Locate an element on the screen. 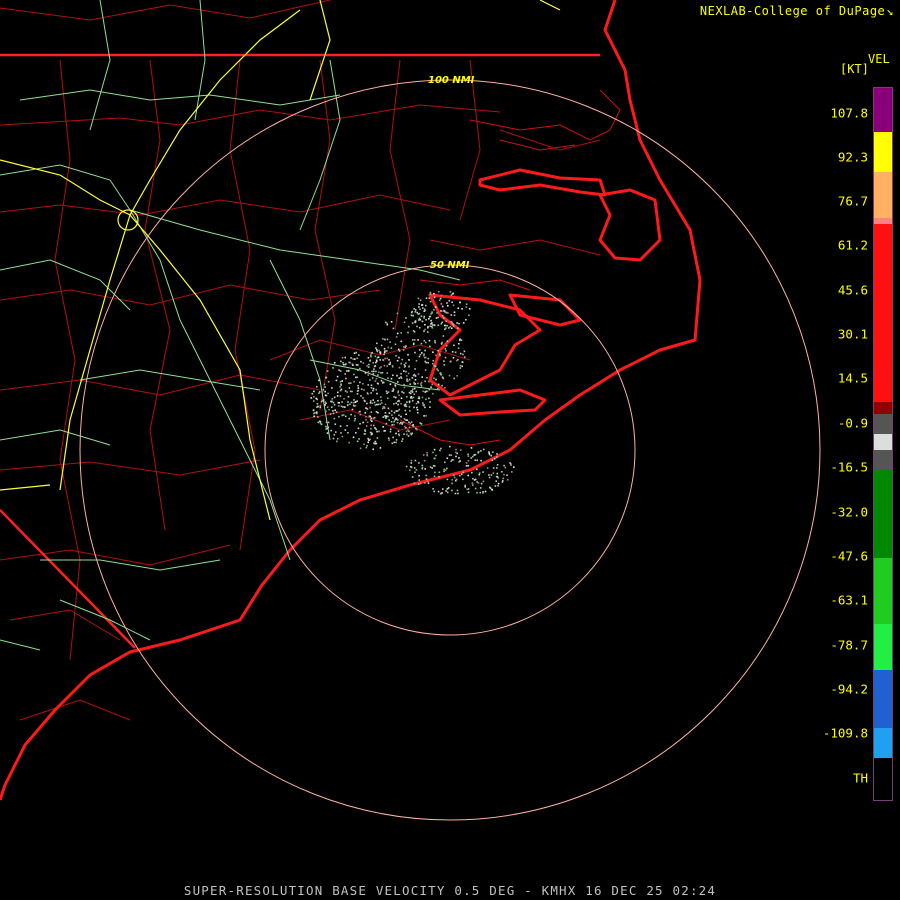 Image resolution: width=900 pixels, height=900 pixels. range-label-100: 100 NMI is located at coordinates (451, 80).